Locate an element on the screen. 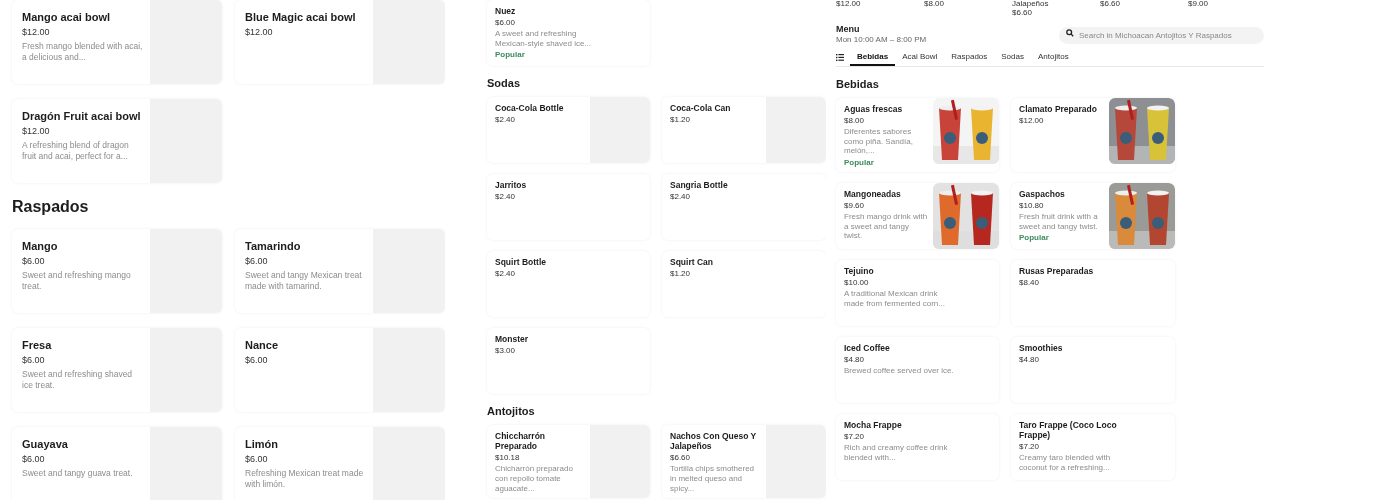 The image size is (1400, 500). item-name: Nuez is located at coordinates (505, 11).